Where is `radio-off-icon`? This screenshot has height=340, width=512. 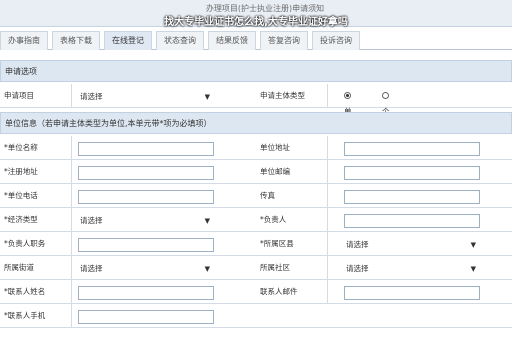
radio-off-icon is located at coordinates (385, 95).